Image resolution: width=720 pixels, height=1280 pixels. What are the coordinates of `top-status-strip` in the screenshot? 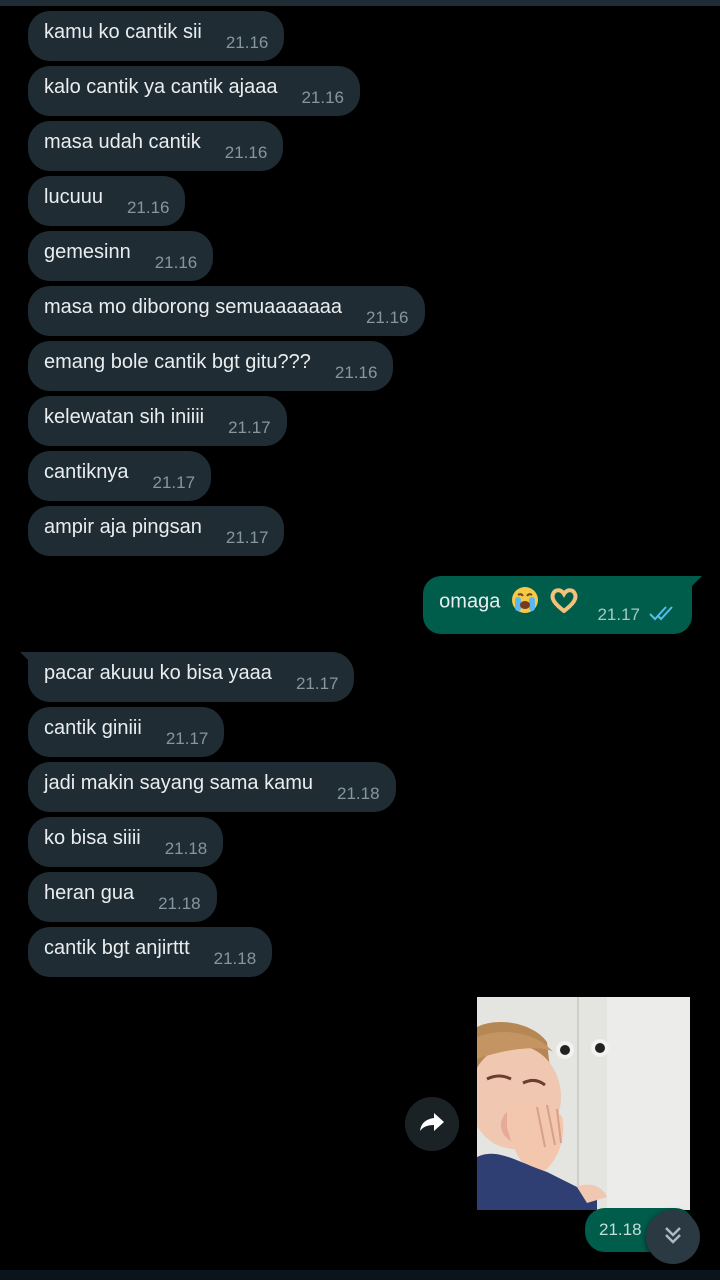 It's located at (360, 3).